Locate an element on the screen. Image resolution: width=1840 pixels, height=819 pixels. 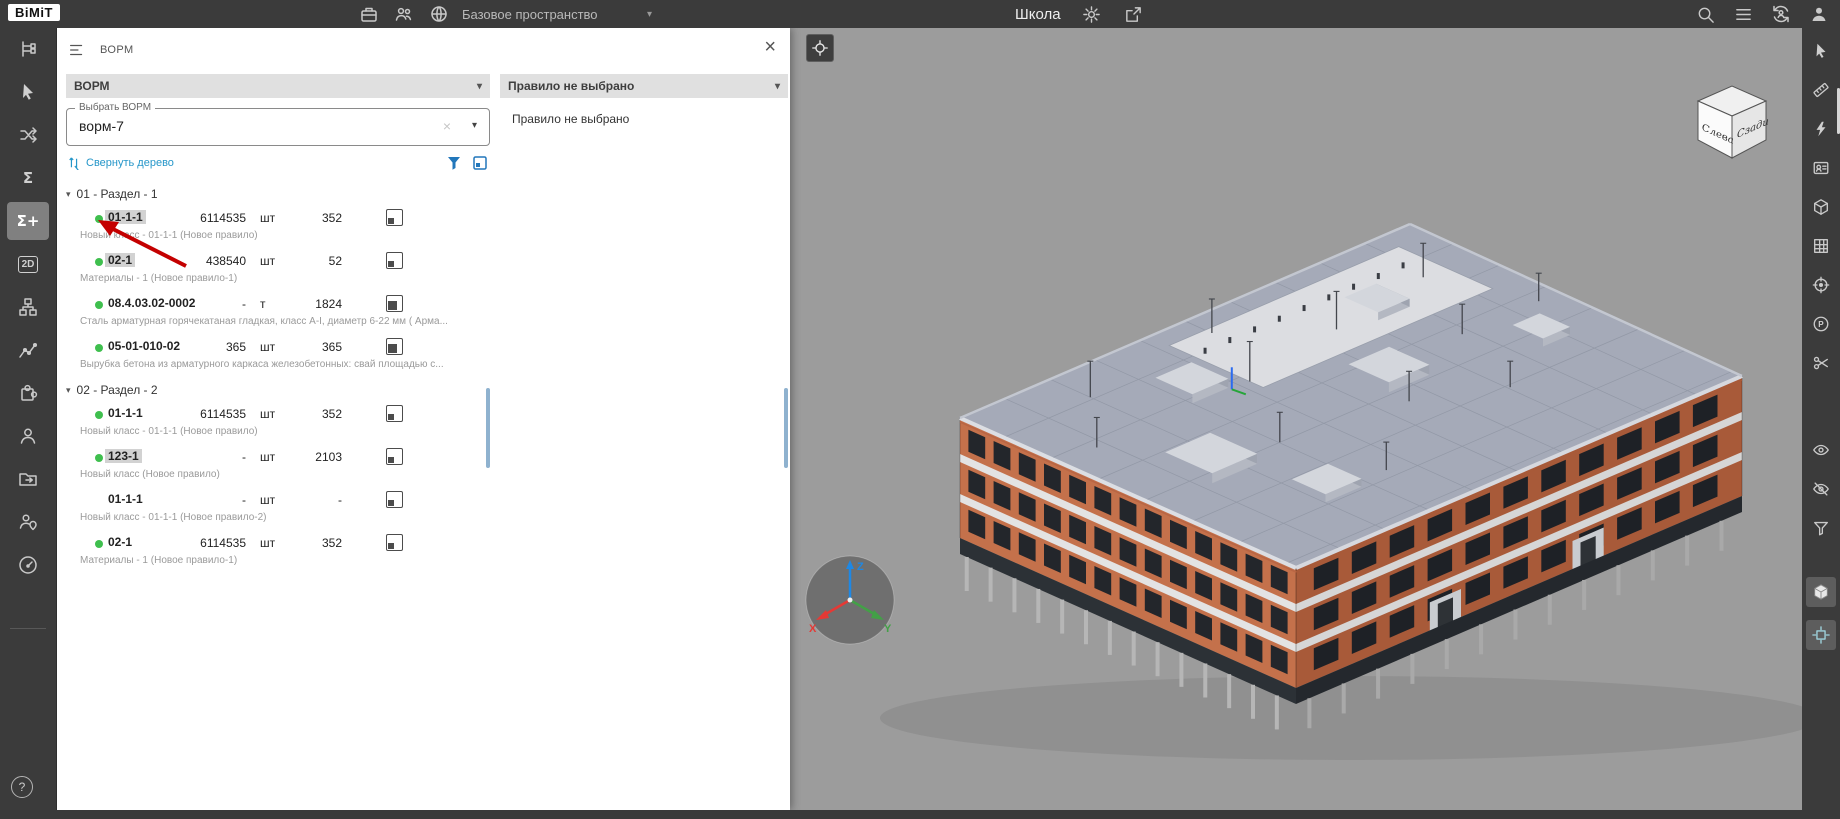
team-icon is located at coordinates (404, 14).